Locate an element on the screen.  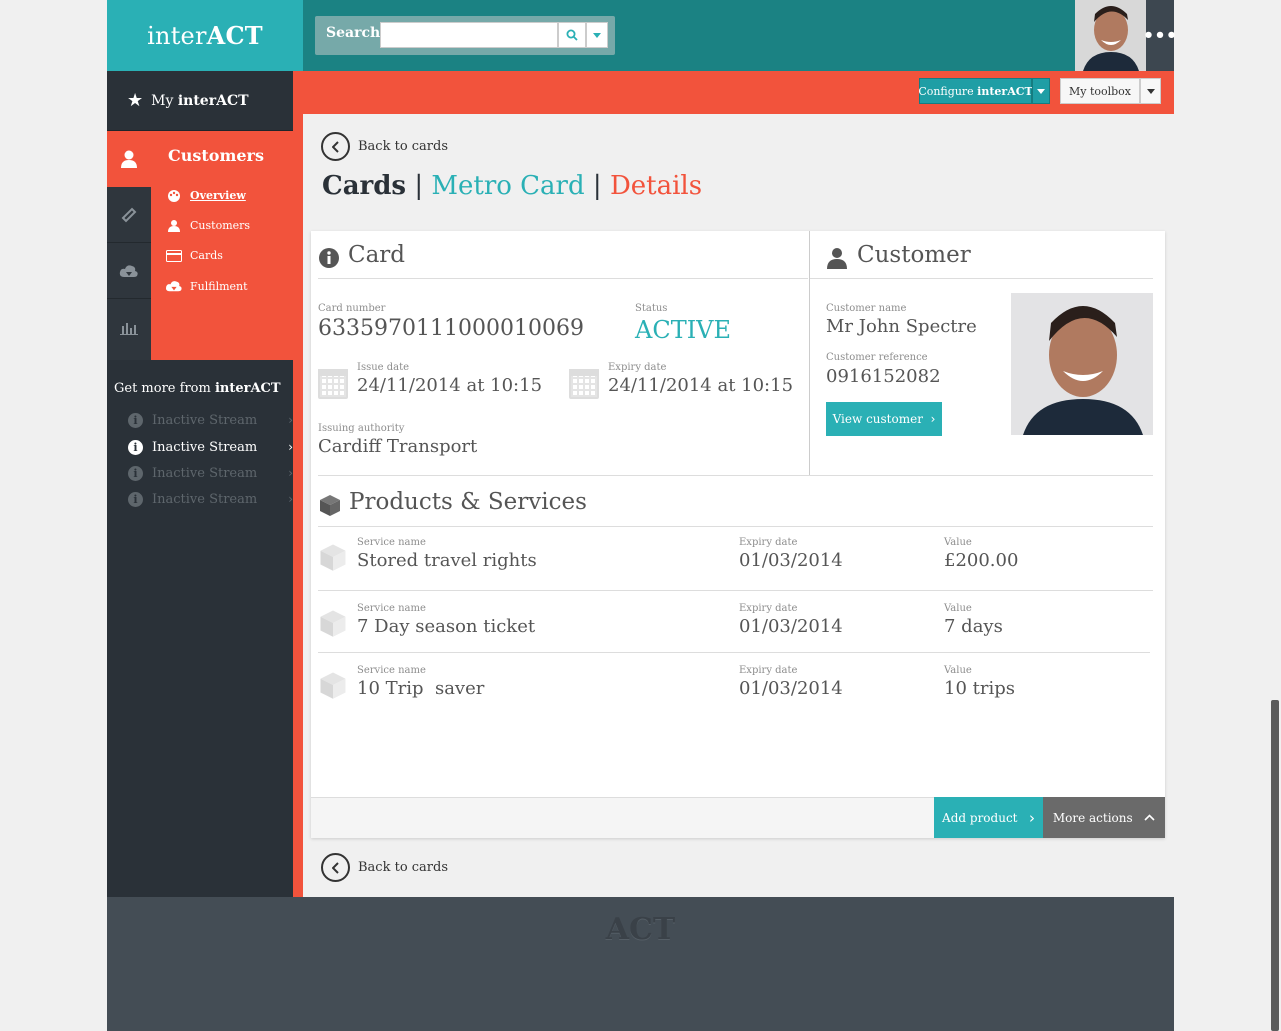
subnav-cards: Cards is located at coordinates (194, 255).